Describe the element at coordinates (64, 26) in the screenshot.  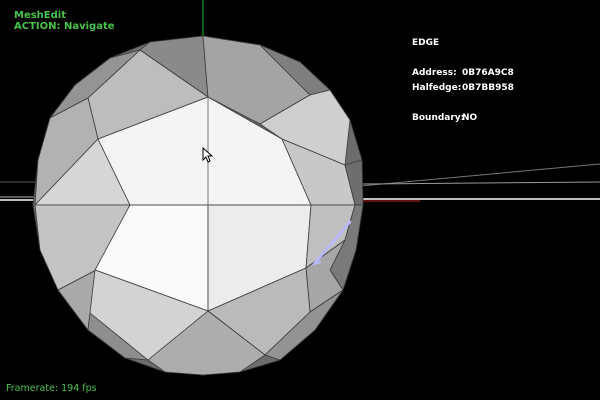
I see `action-status: ACTION: Navigate` at that location.